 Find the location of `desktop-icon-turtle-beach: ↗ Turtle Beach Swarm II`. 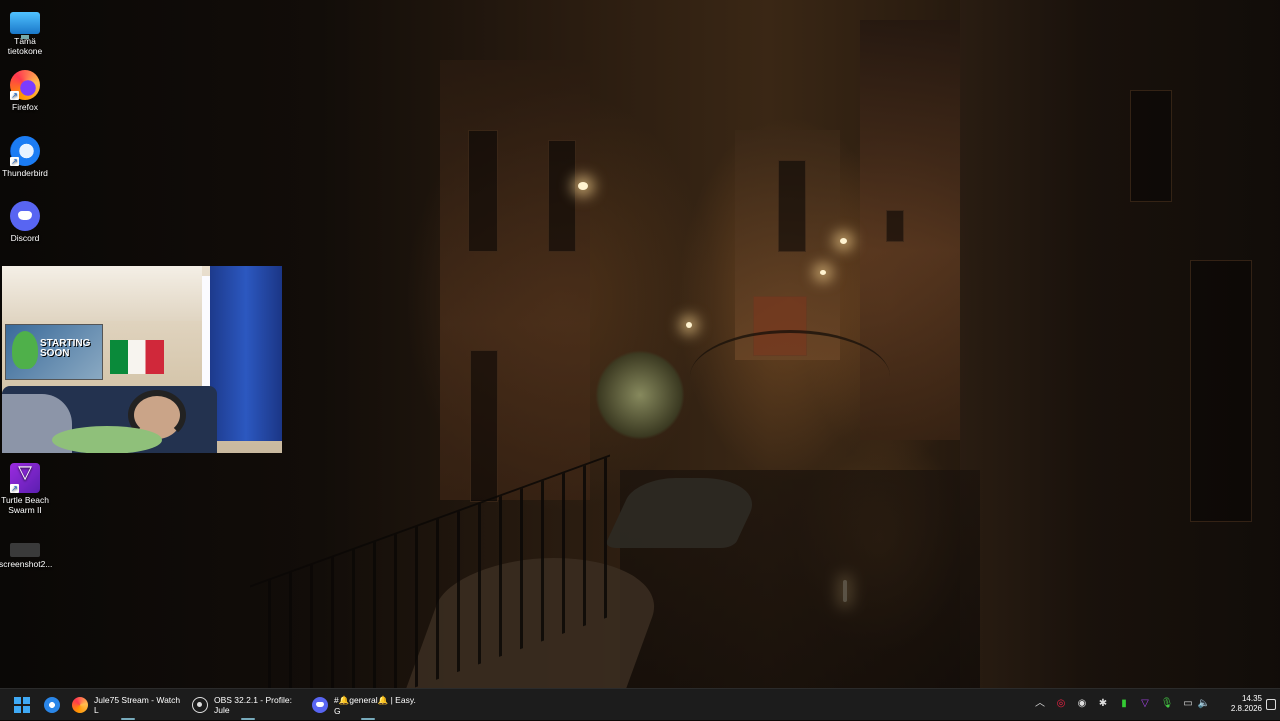

desktop-icon-turtle-beach: ↗ Turtle Beach Swarm II is located at coordinates (25, 489).